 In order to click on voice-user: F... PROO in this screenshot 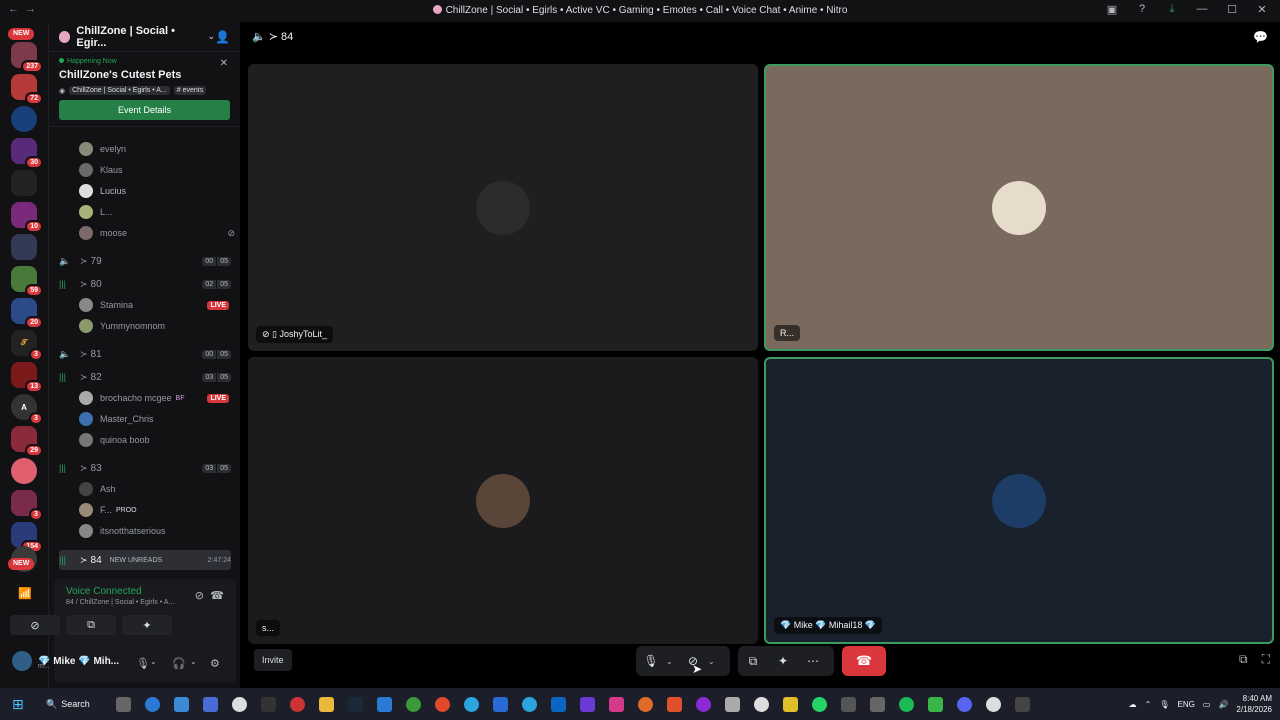, I will do `click(108, 510)`.